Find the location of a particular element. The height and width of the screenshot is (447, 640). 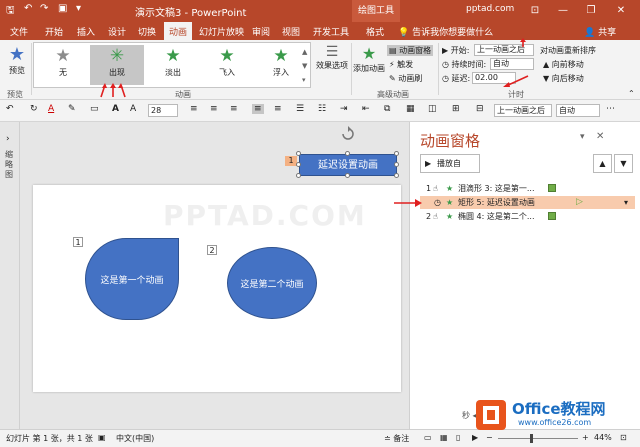

fit-slide-icon: ⊡ is located at coordinates (623, 437).